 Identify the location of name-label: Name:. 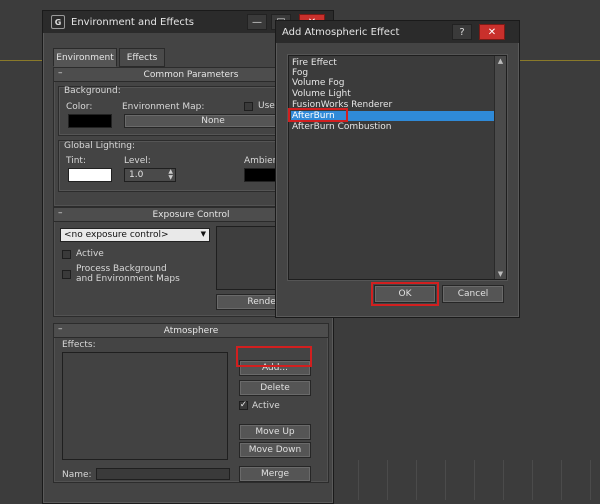
(77, 475).